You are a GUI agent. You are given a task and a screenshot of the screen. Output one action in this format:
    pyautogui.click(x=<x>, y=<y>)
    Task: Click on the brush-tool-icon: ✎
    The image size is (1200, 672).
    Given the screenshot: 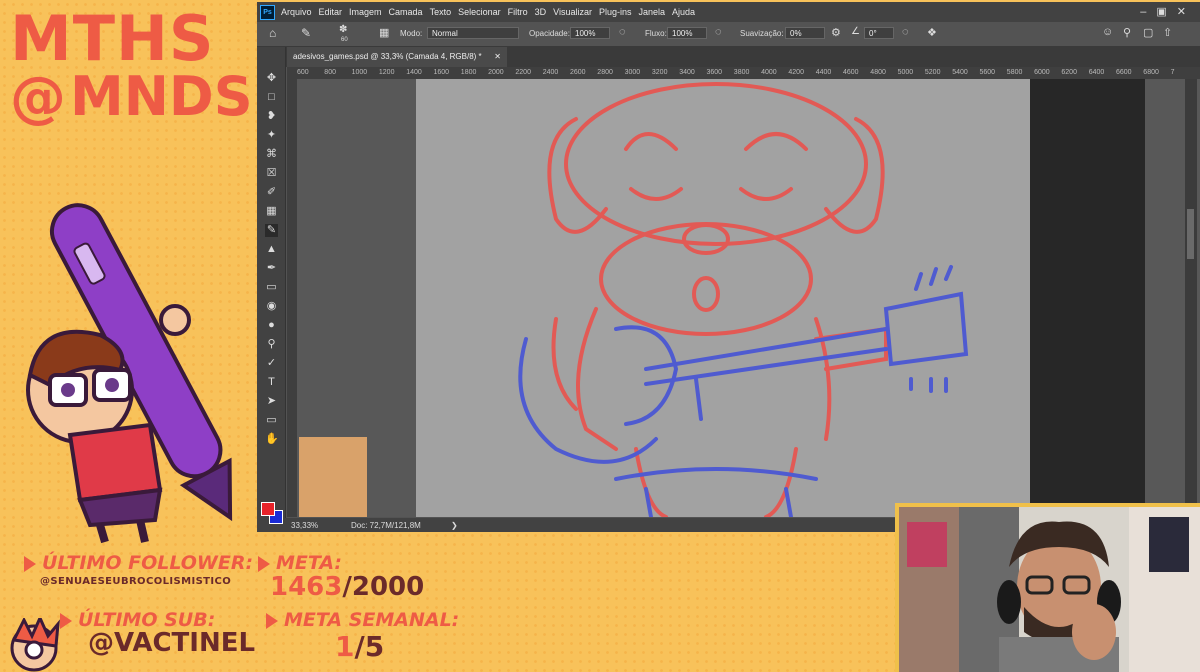 What is the action you would take?
    pyautogui.click(x=306, y=33)
    